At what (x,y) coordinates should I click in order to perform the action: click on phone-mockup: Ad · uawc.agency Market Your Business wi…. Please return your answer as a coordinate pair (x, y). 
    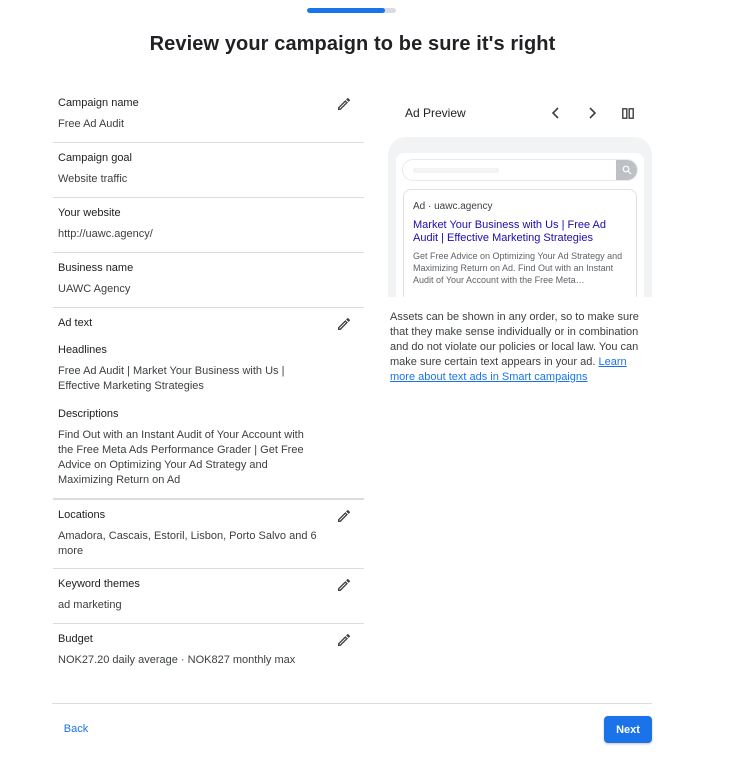
    Looking at the image, I should click on (520, 217).